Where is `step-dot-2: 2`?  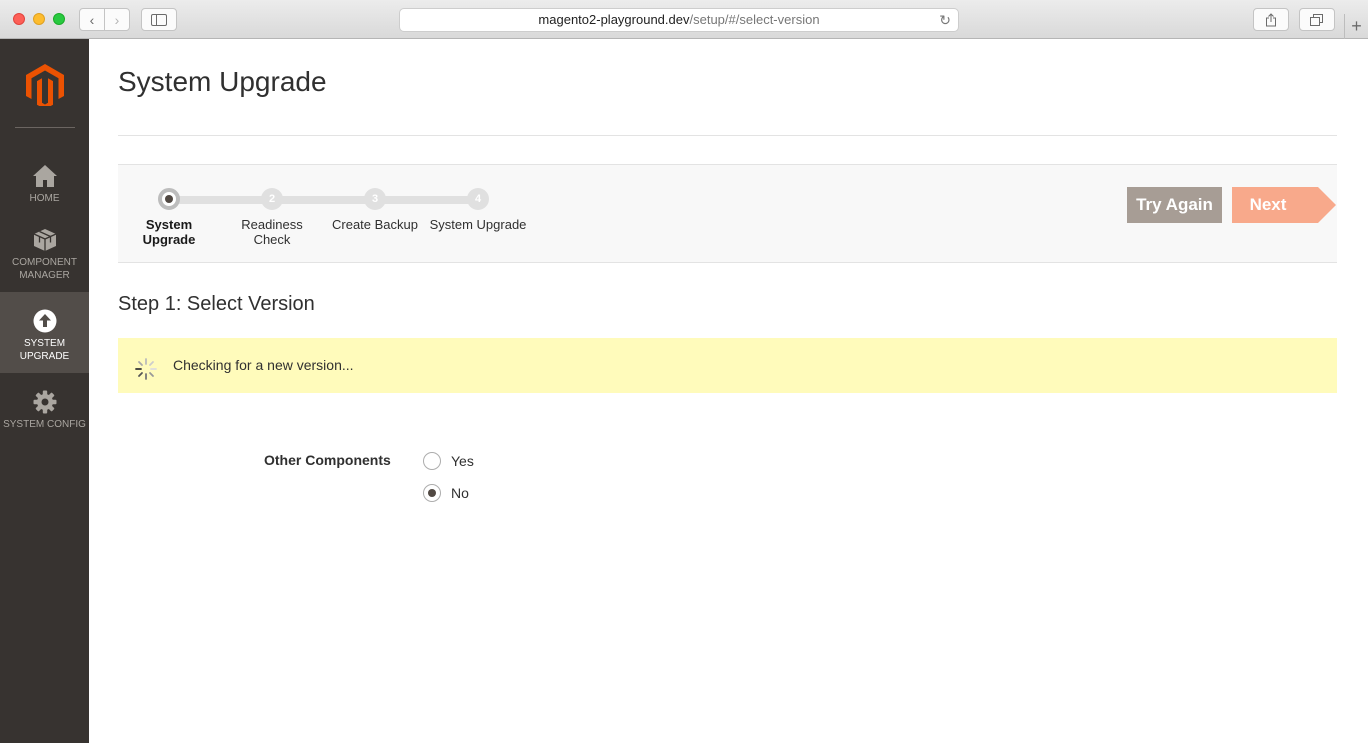 step-dot-2: 2 is located at coordinates (272, 199).